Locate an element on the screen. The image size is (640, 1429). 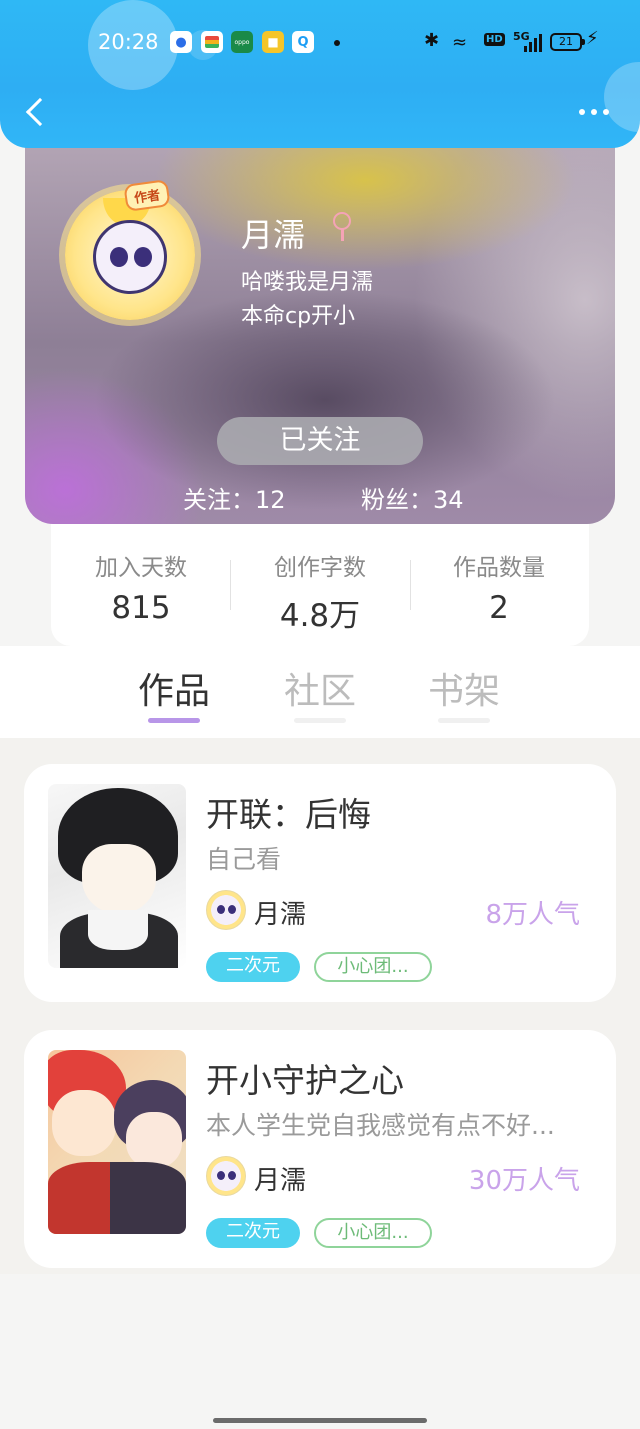
stat-value: 2 is located at coordinates (499, 608).